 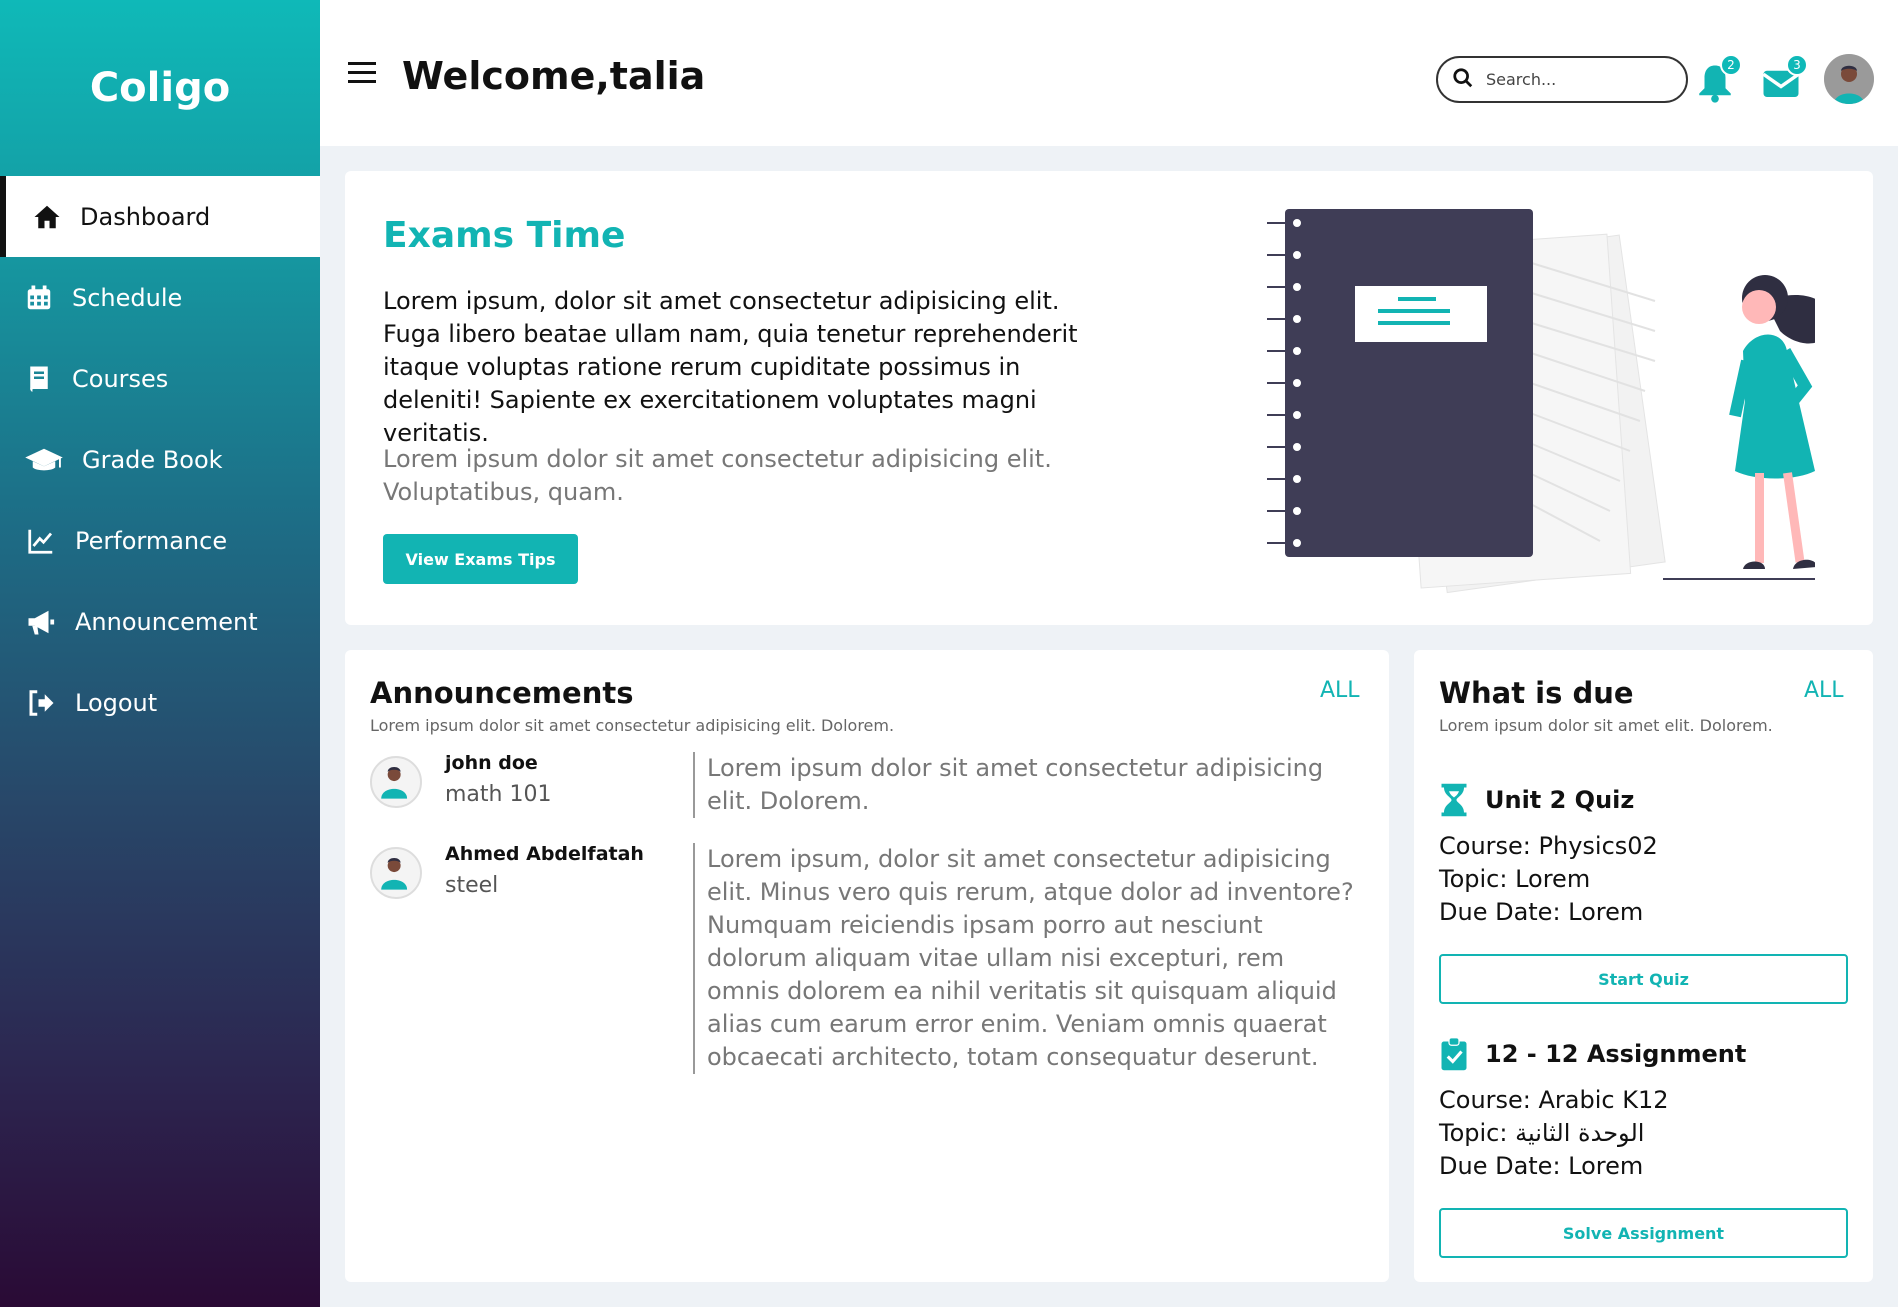 I want to click on announcement-author: john doe, so click(x=491, y=763).